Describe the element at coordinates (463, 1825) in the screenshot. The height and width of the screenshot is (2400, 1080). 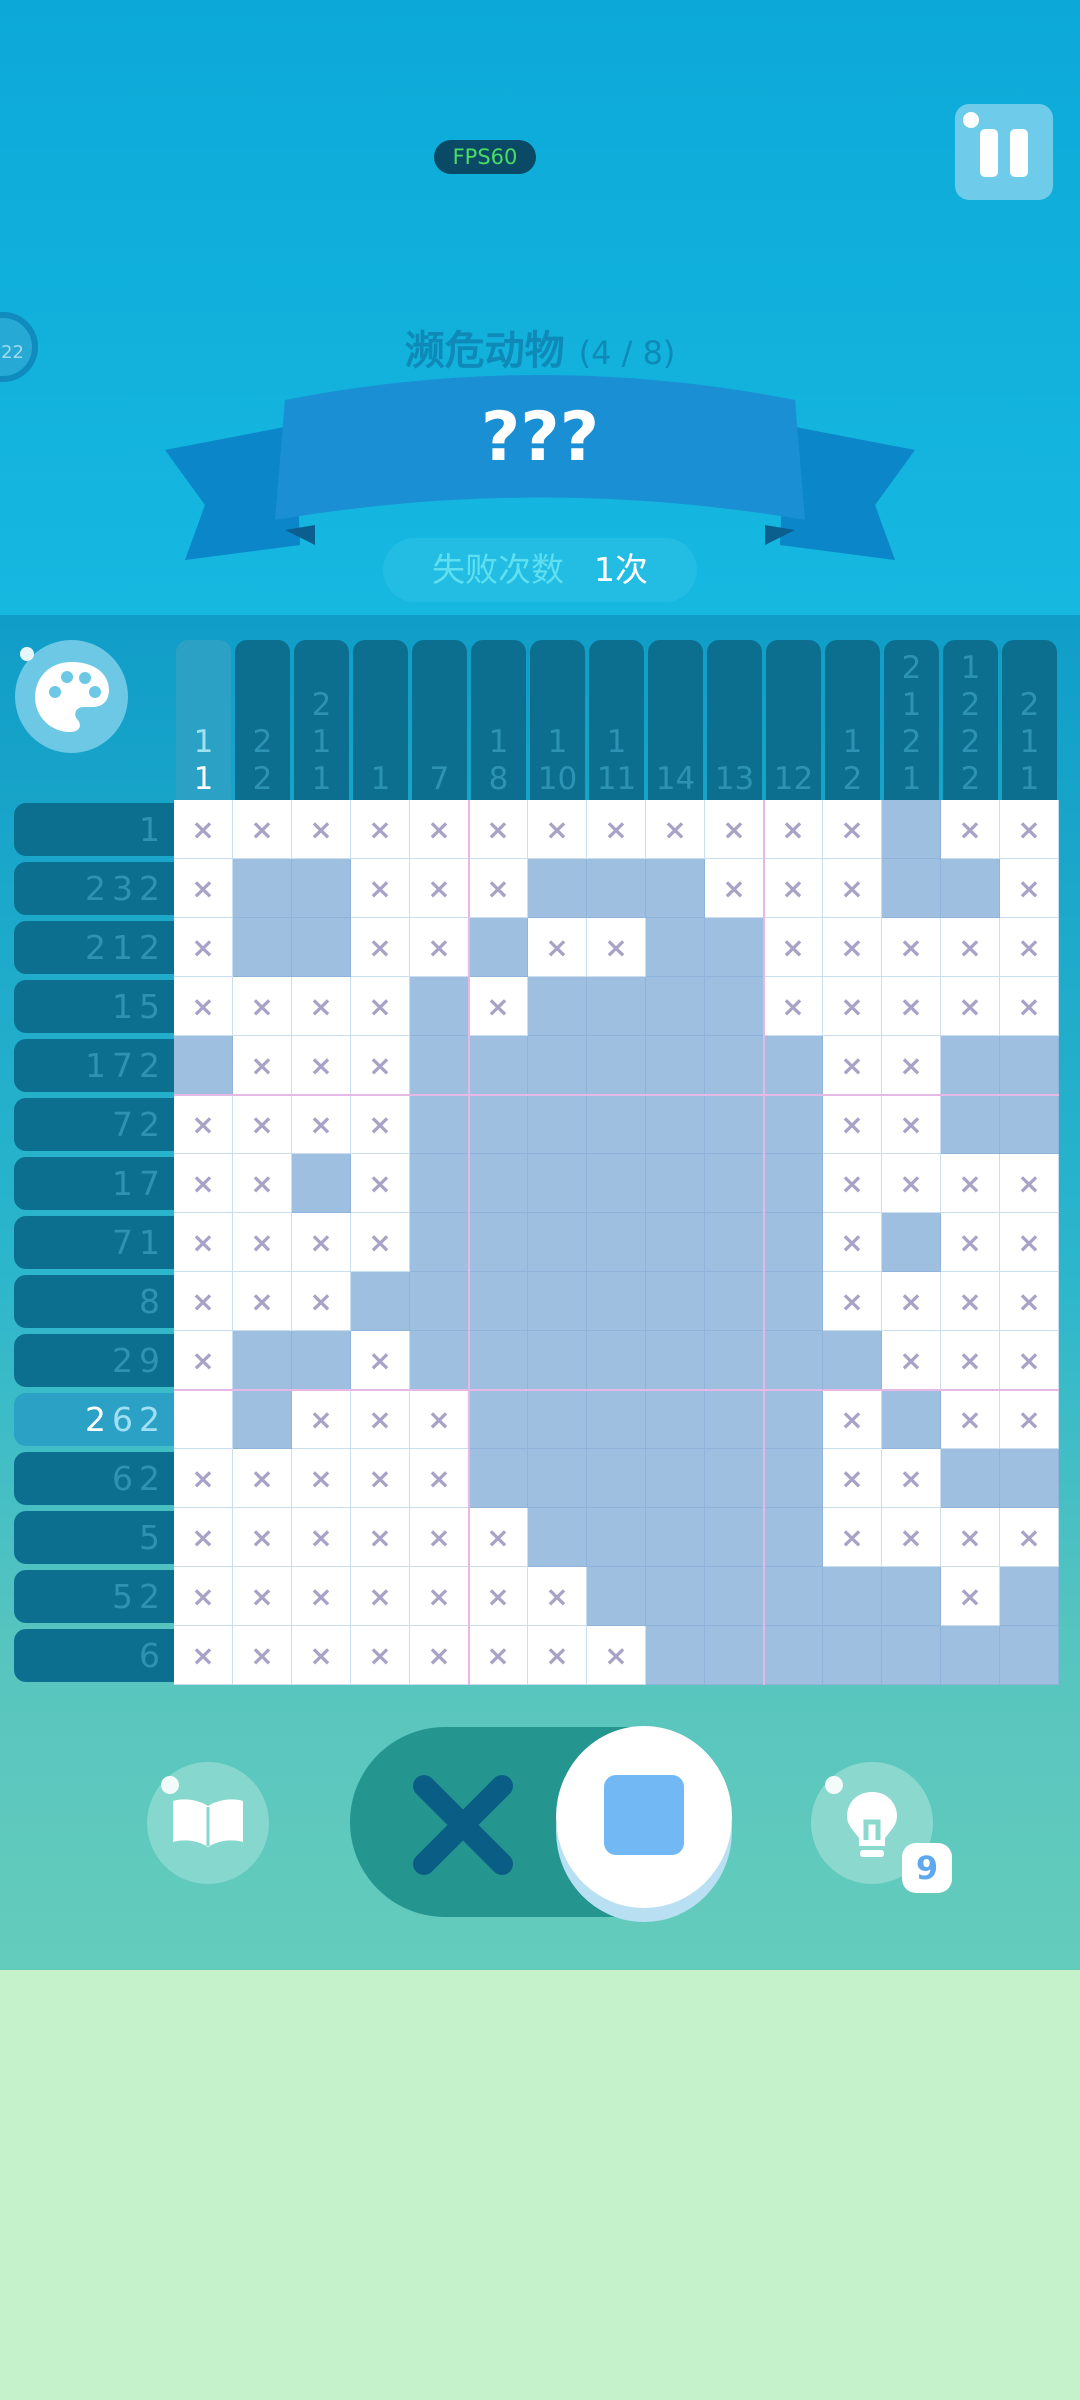
I see `cross-mode-icon` at that location.